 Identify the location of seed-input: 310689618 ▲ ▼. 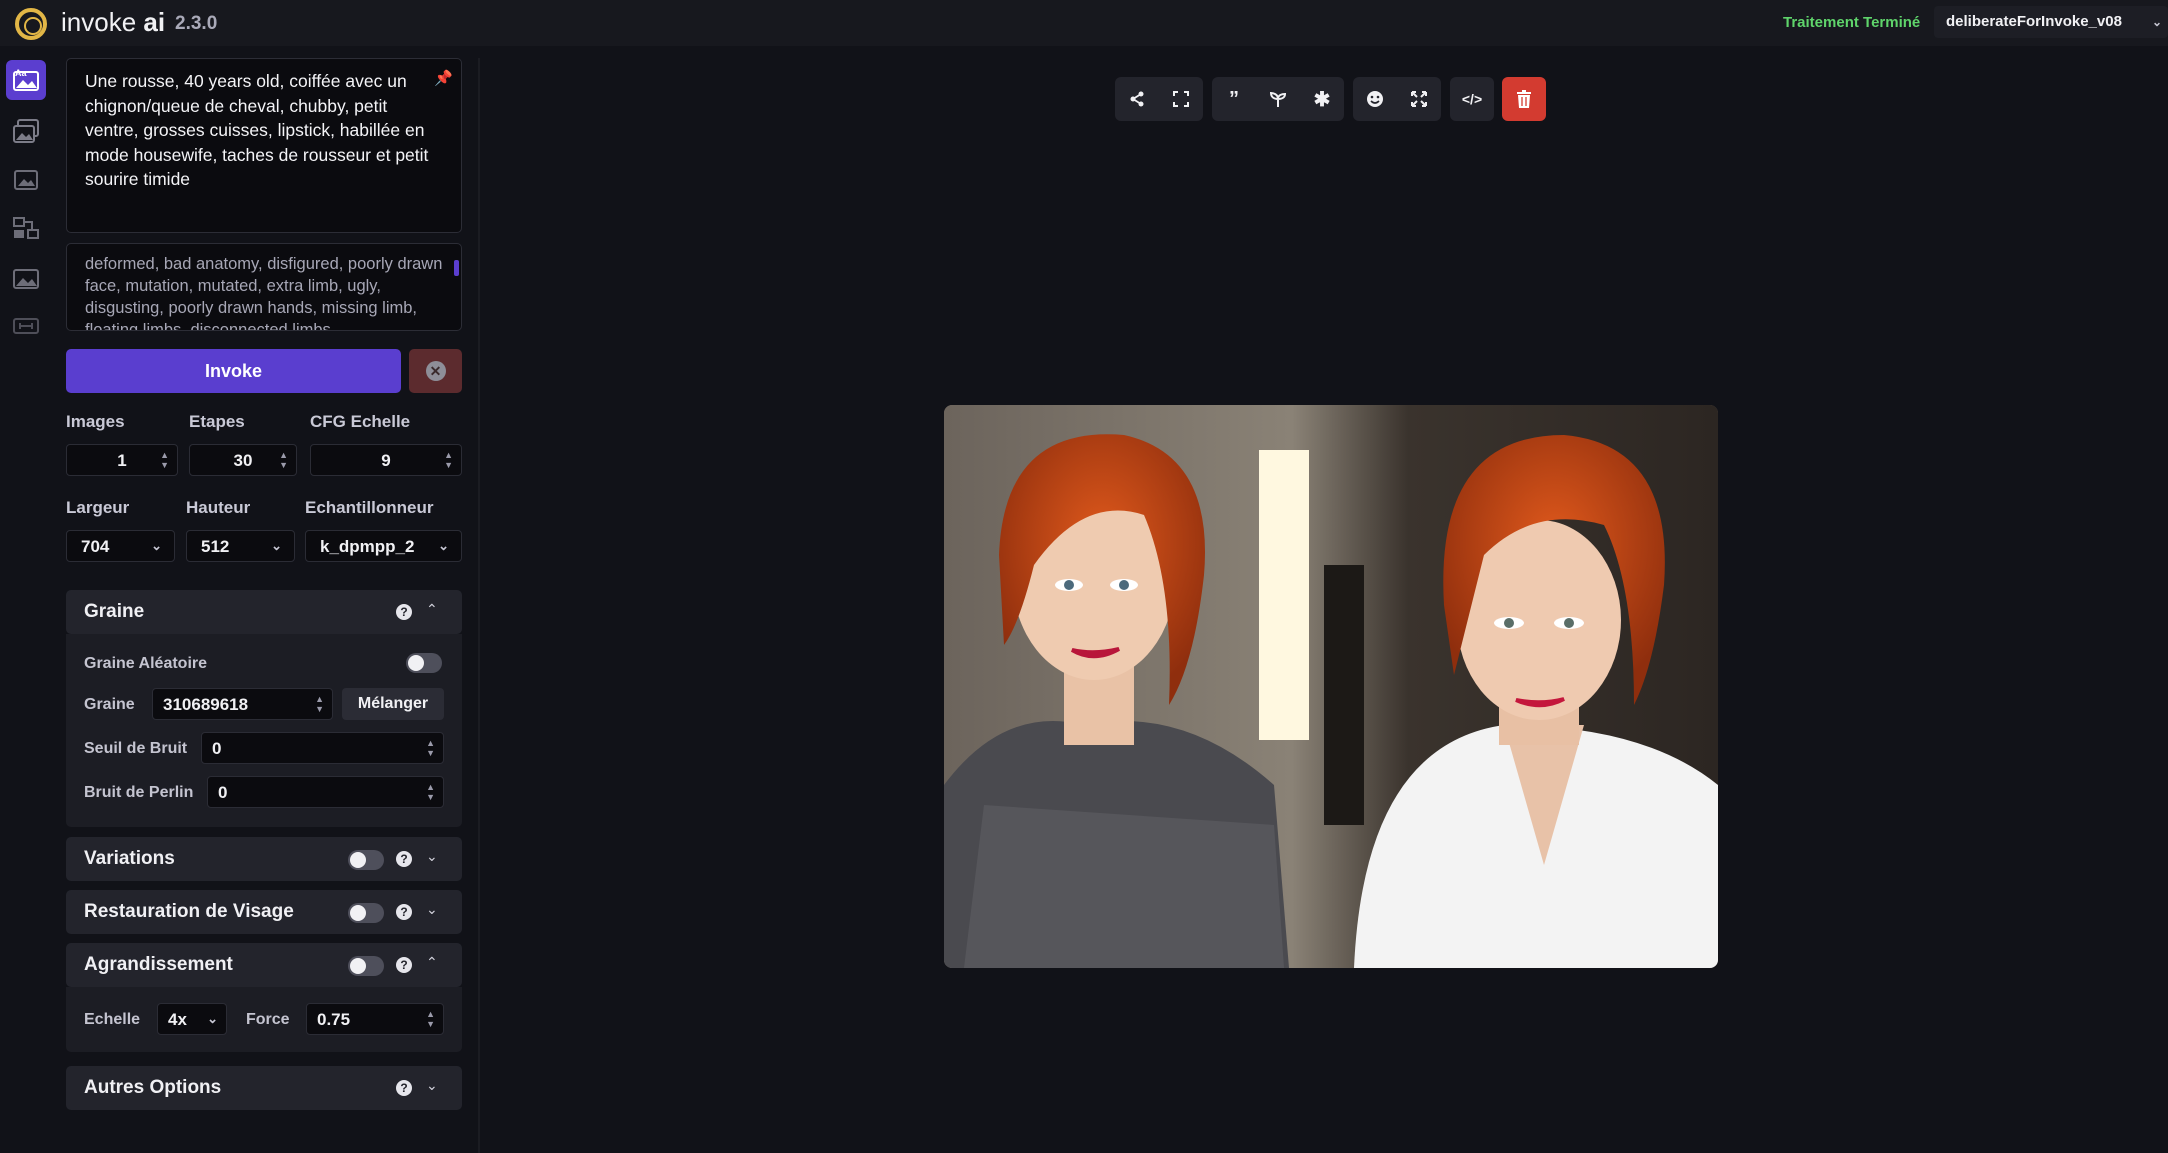
(242, 704).